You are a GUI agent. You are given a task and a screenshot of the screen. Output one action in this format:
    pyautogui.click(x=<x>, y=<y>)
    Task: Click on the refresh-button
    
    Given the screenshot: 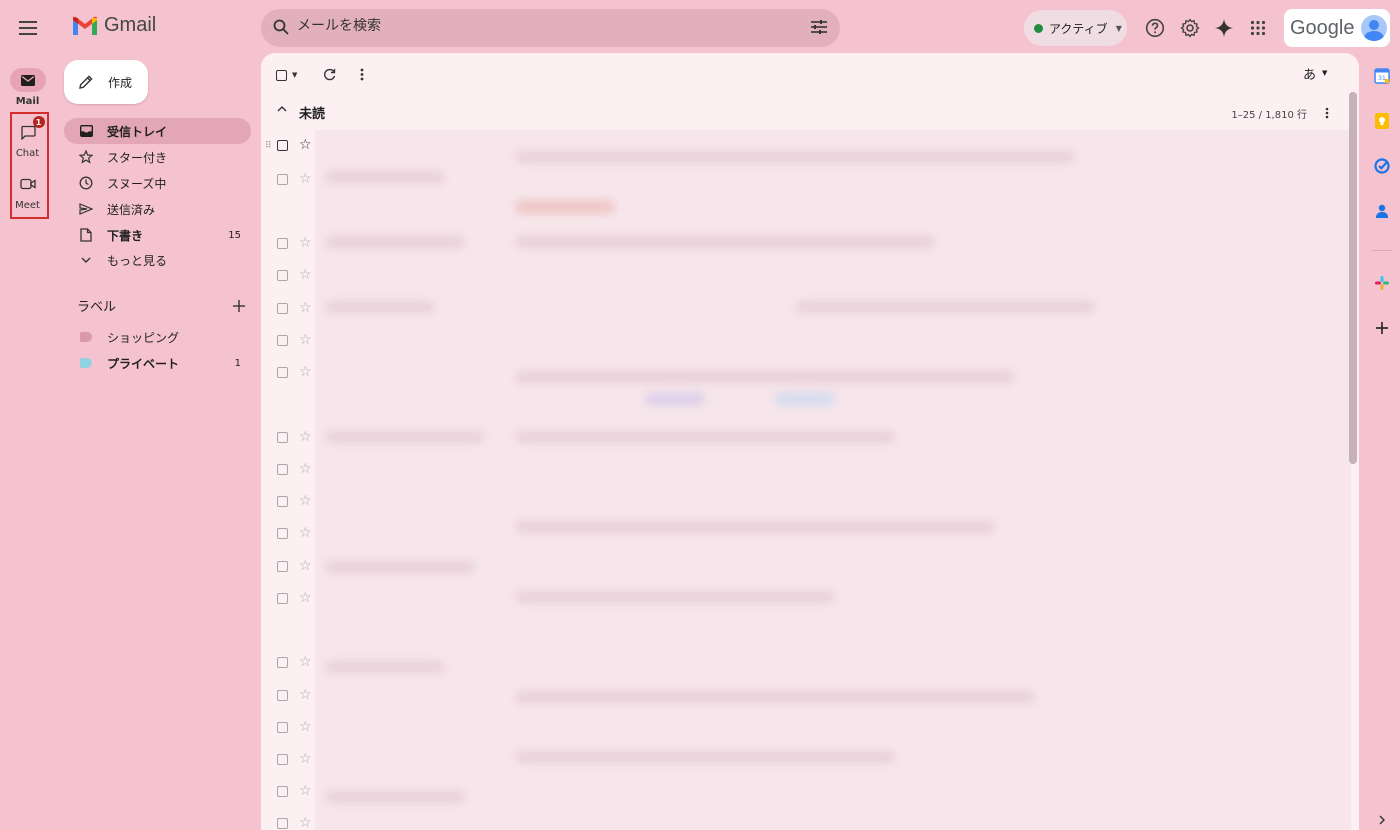 What is the action you would take?
    pyautogui.click(x=329, y=74)
    